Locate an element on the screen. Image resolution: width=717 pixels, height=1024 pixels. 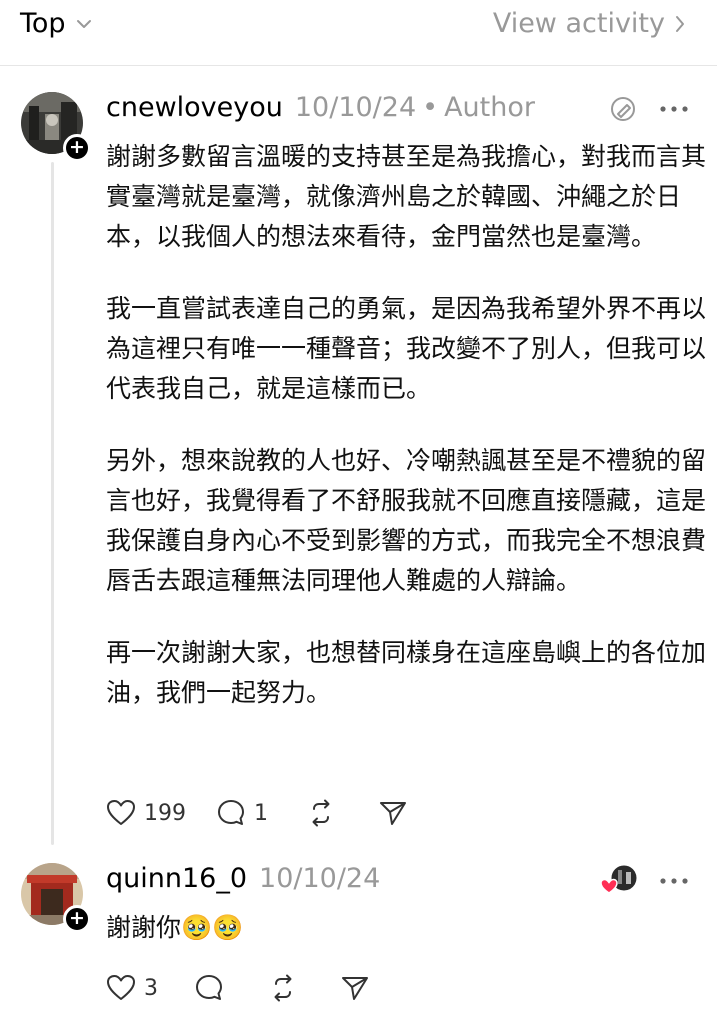
thread-line is located at coordinates (52, 503).